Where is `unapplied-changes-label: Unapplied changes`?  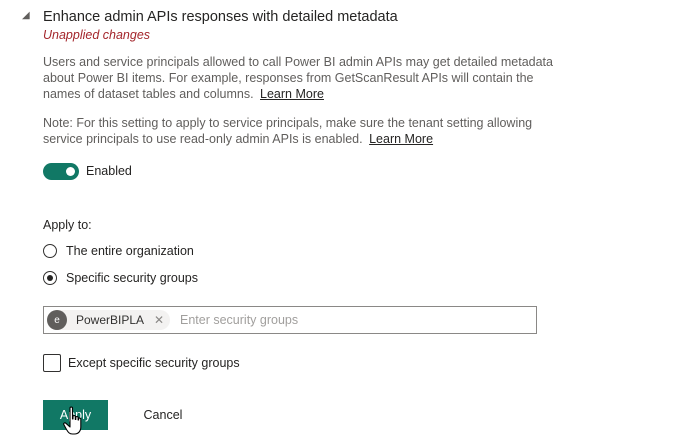
unapplied-changes-label: Unapplied changes is located at coordinates (97, 35).